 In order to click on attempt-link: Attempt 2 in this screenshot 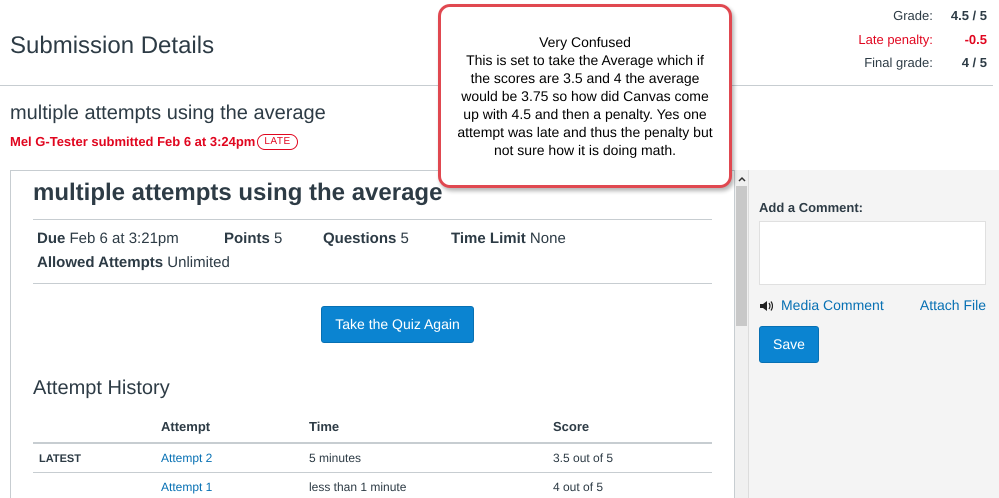, I will do `click(186, 457)`.